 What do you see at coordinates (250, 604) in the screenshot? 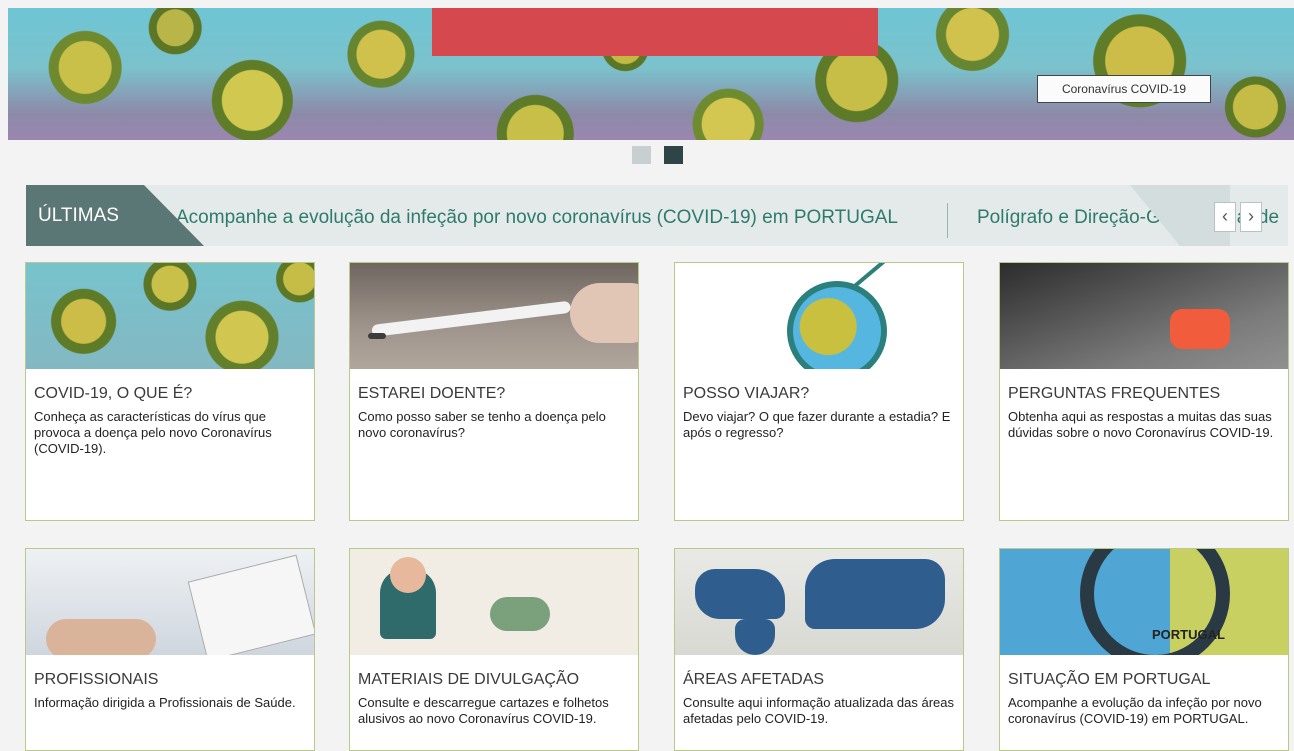
I see `document-shape` at bounding box center [250, 604].